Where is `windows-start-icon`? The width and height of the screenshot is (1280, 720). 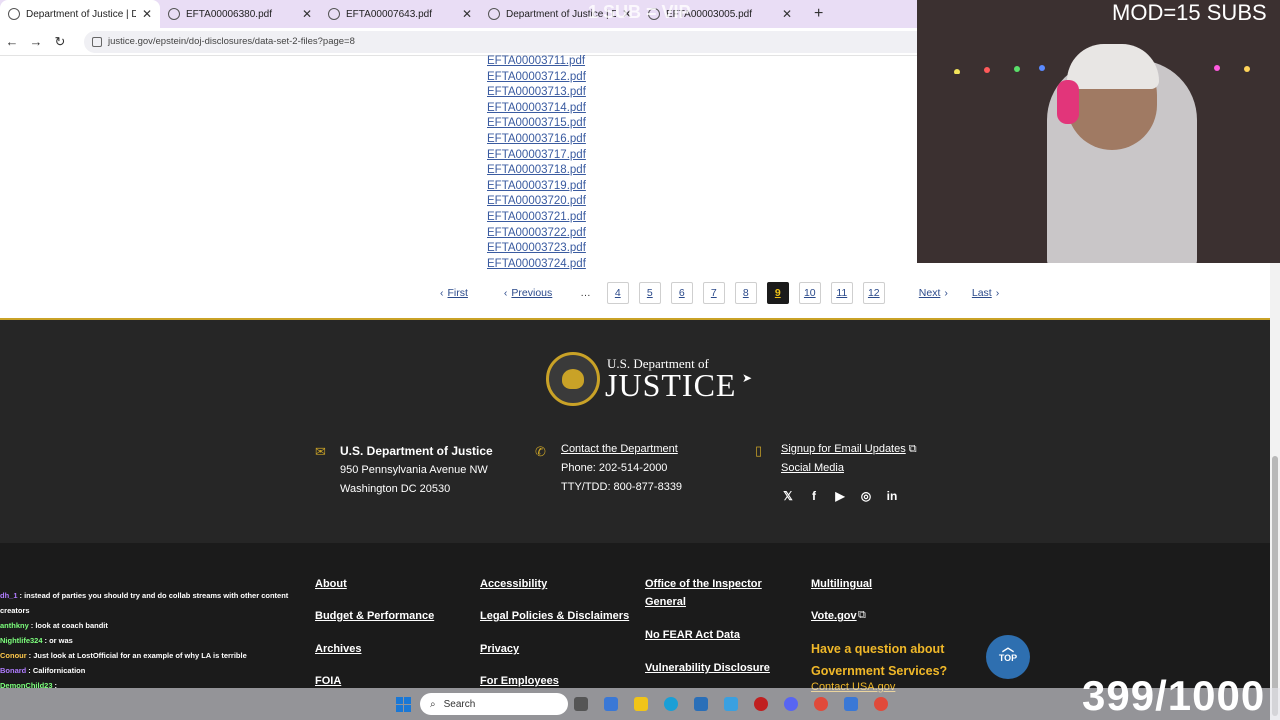
windows-start-icon is located at coordinates (404, 705).